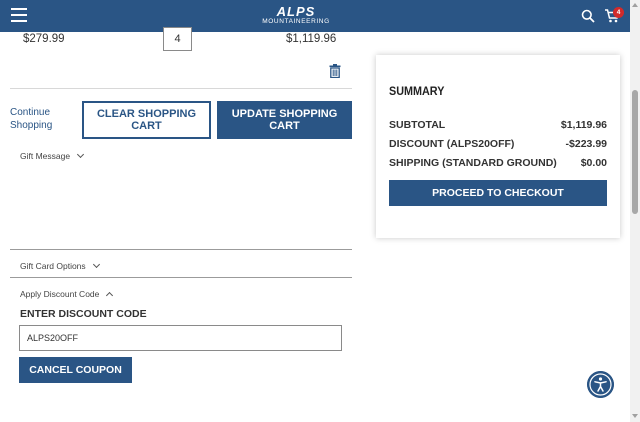 The width and height of the screenshot is (640, 422). Describe the element at coordinates (60, 294) in the screenshot. I see `apply-discount-label: Apply Discount Code` at that location.